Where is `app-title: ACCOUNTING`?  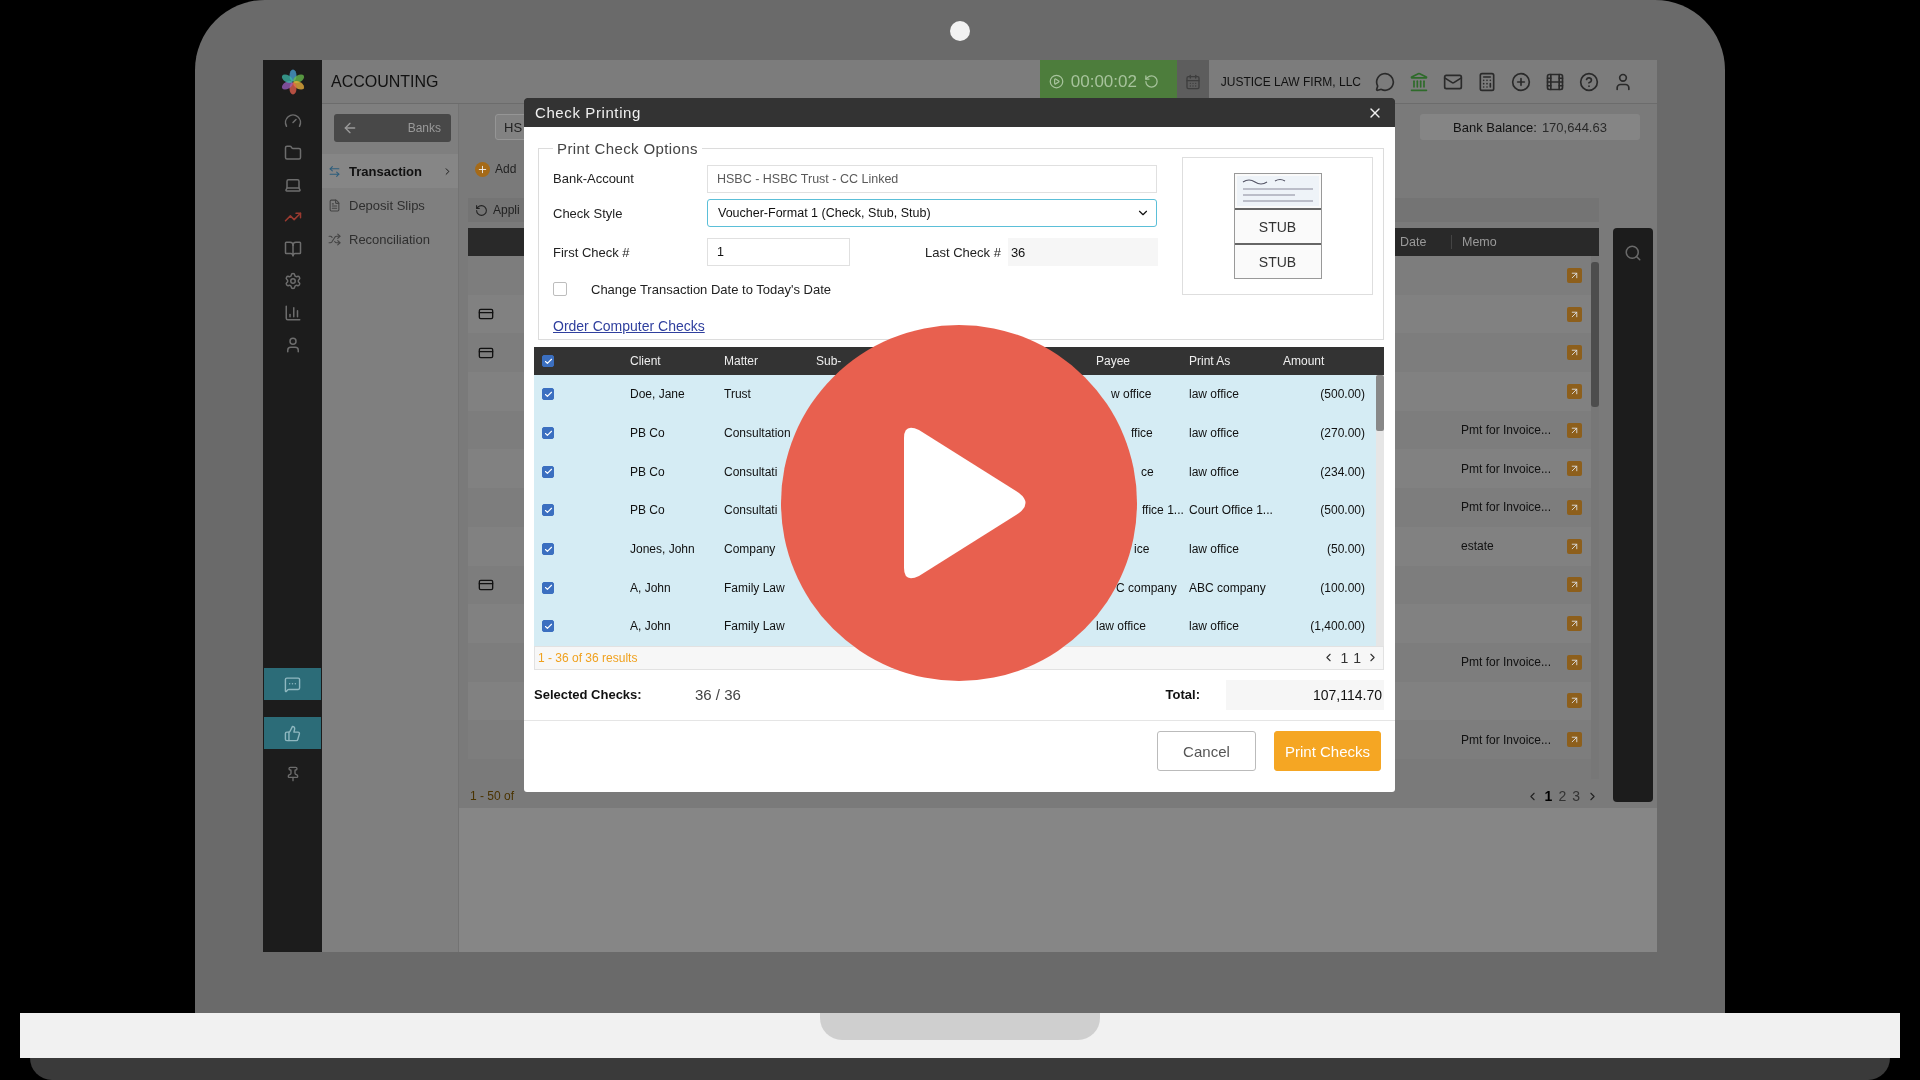 app-title: ACCOUNTING is located at coordinates (385, 81).